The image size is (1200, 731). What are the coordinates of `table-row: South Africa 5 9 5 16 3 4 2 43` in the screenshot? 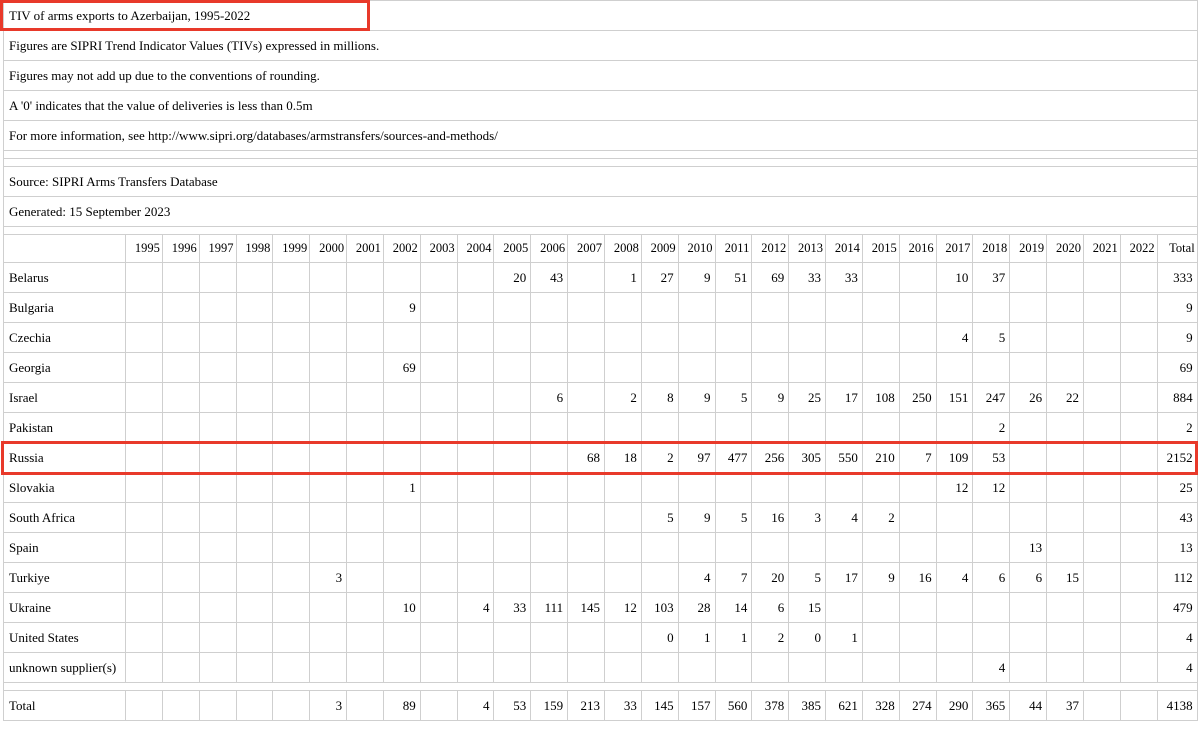 It's located at (600, 517).